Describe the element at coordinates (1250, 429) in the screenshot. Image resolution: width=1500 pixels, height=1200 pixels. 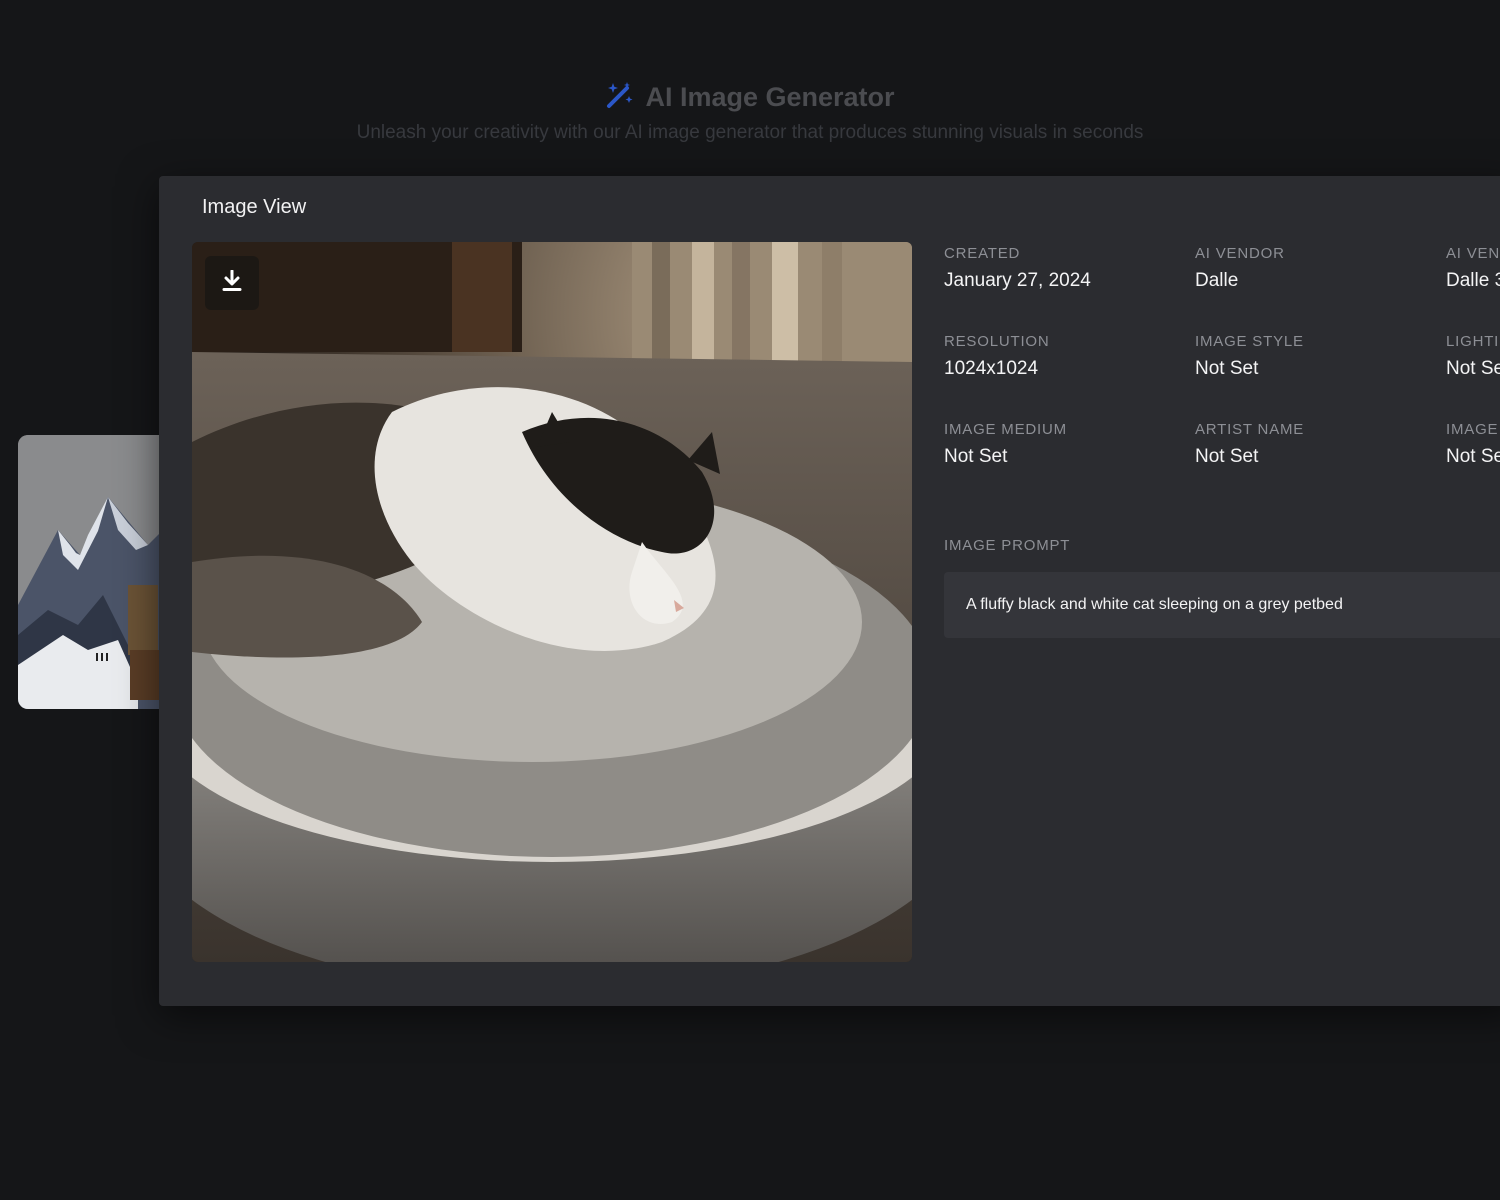
I see `field-label: ARTIST NAME` at that location.